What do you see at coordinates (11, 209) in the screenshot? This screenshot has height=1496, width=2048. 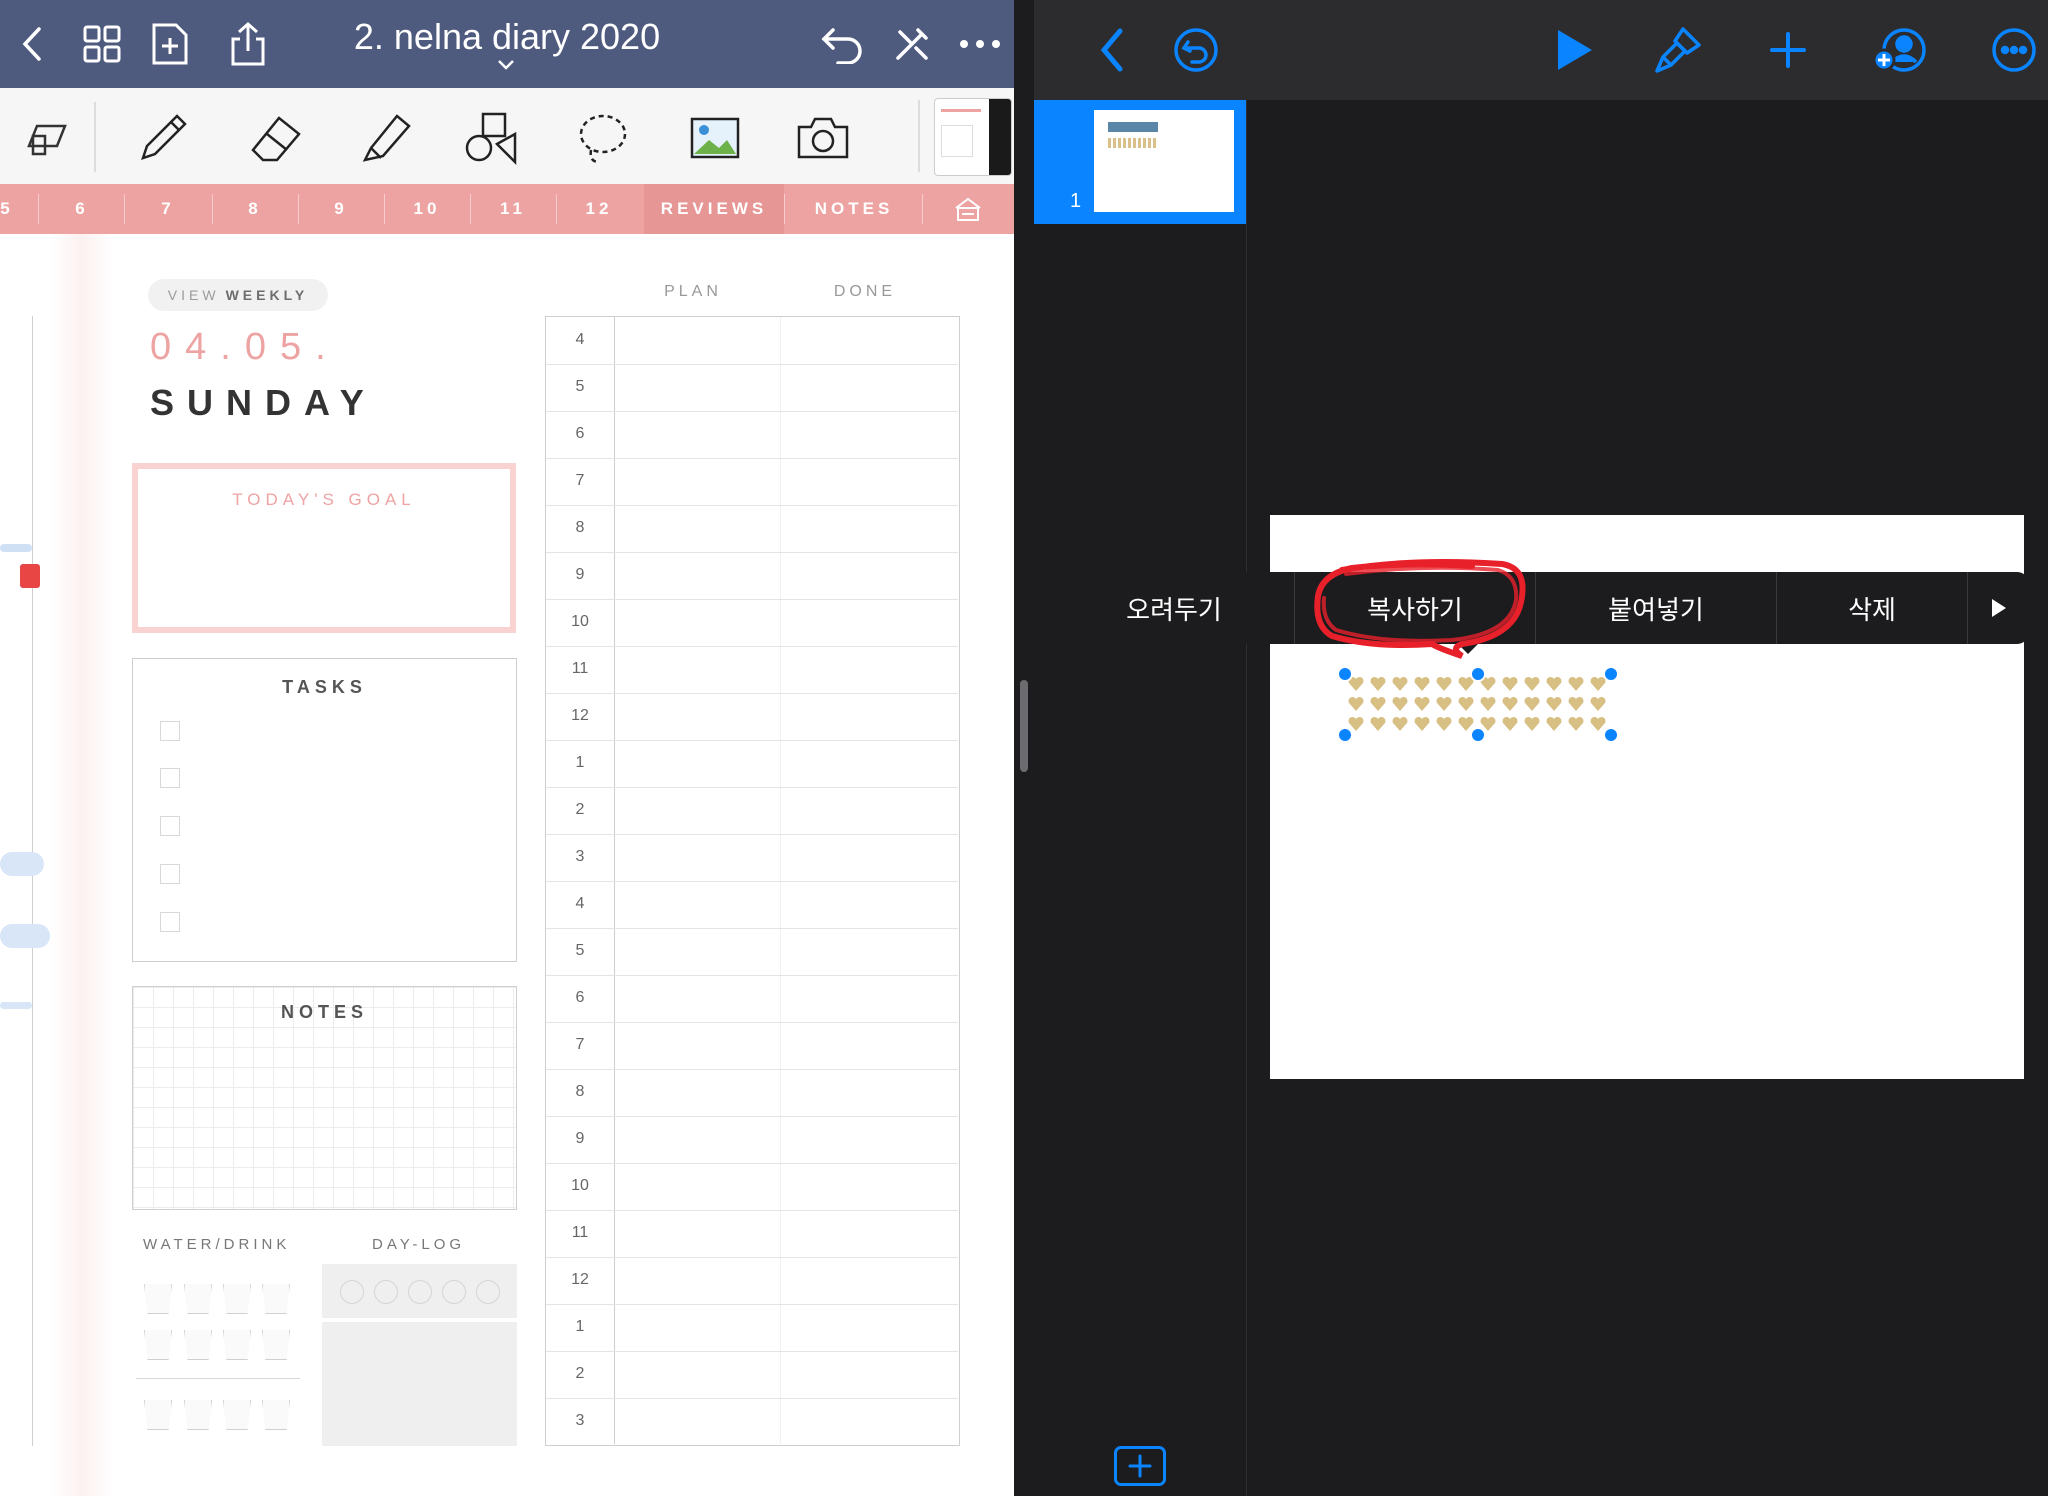 I see `tab-month-5: 5` at bounding box center [11, 209].